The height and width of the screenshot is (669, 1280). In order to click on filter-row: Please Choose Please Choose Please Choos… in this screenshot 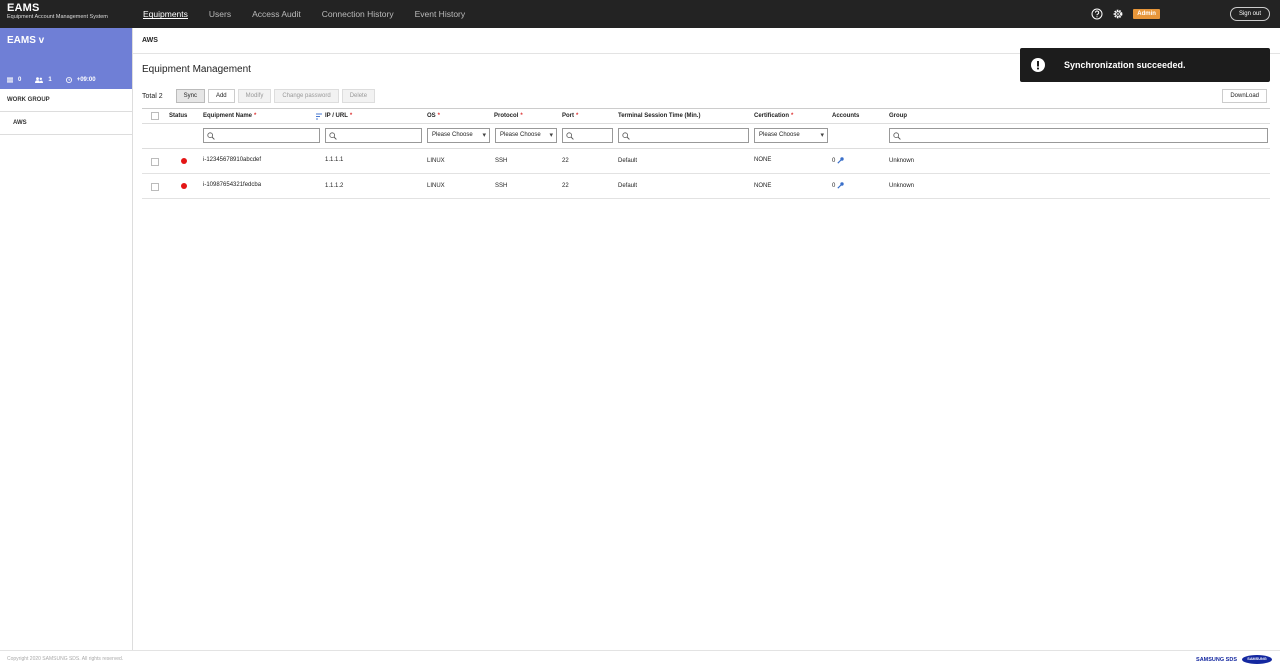, I will do `click(706, 136)`.